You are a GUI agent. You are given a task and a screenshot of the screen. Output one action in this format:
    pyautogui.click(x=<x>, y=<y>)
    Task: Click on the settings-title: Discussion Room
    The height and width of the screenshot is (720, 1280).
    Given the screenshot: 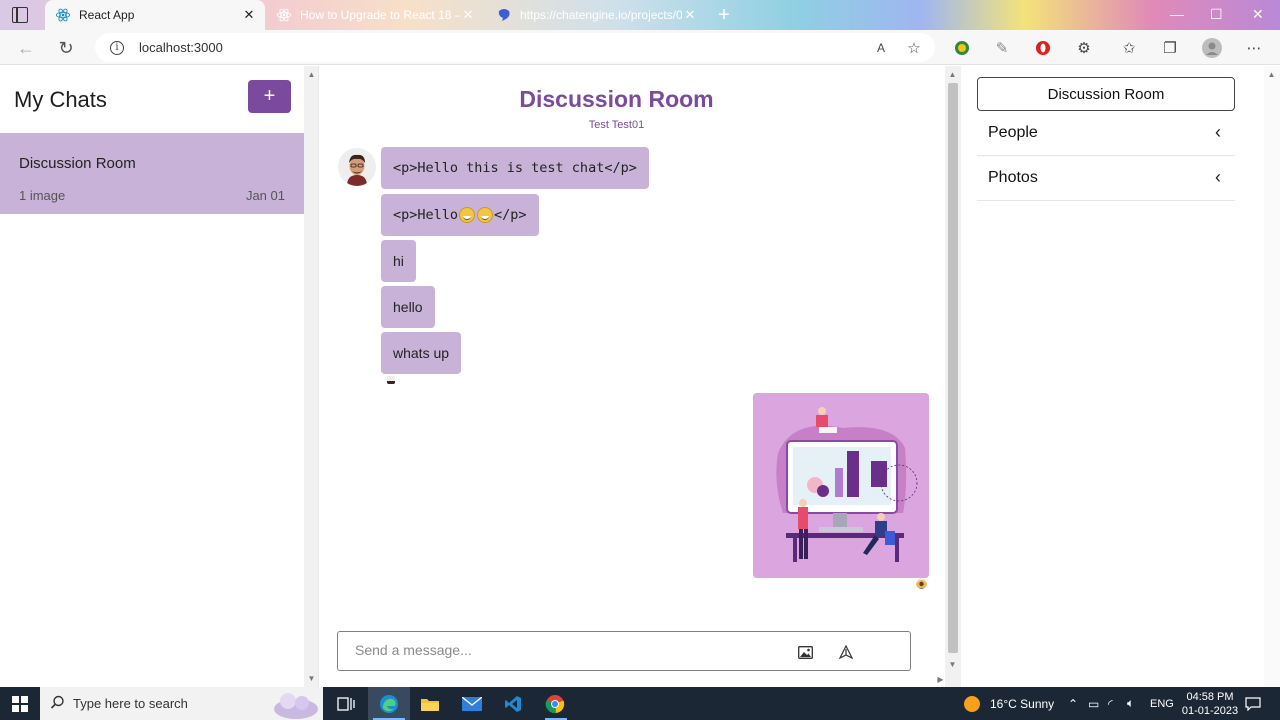 What is the action you would take?
    pyautogui.click(x=1106, y=94)
    